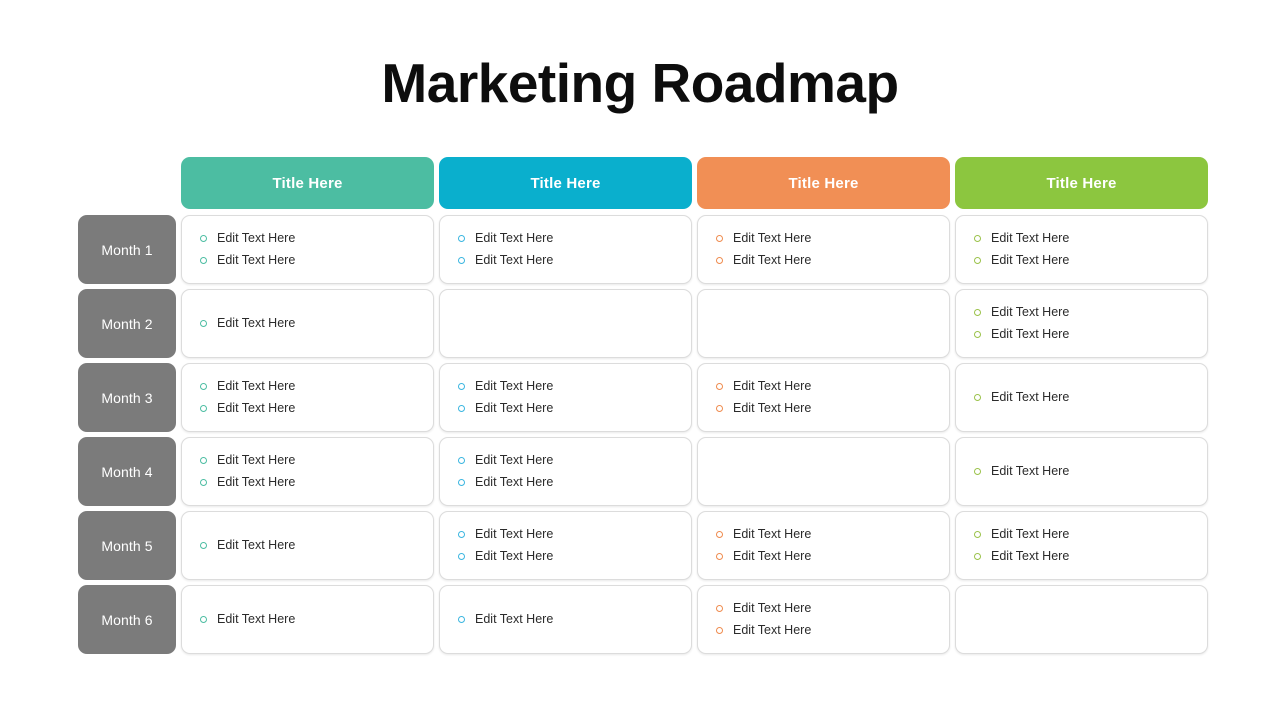 This screenshot has height=720, width=1280. What do you see at coordinates (565, 183) in the screenshot?
I see `column-header-2: Title Here` at bounding box center [565, 183].